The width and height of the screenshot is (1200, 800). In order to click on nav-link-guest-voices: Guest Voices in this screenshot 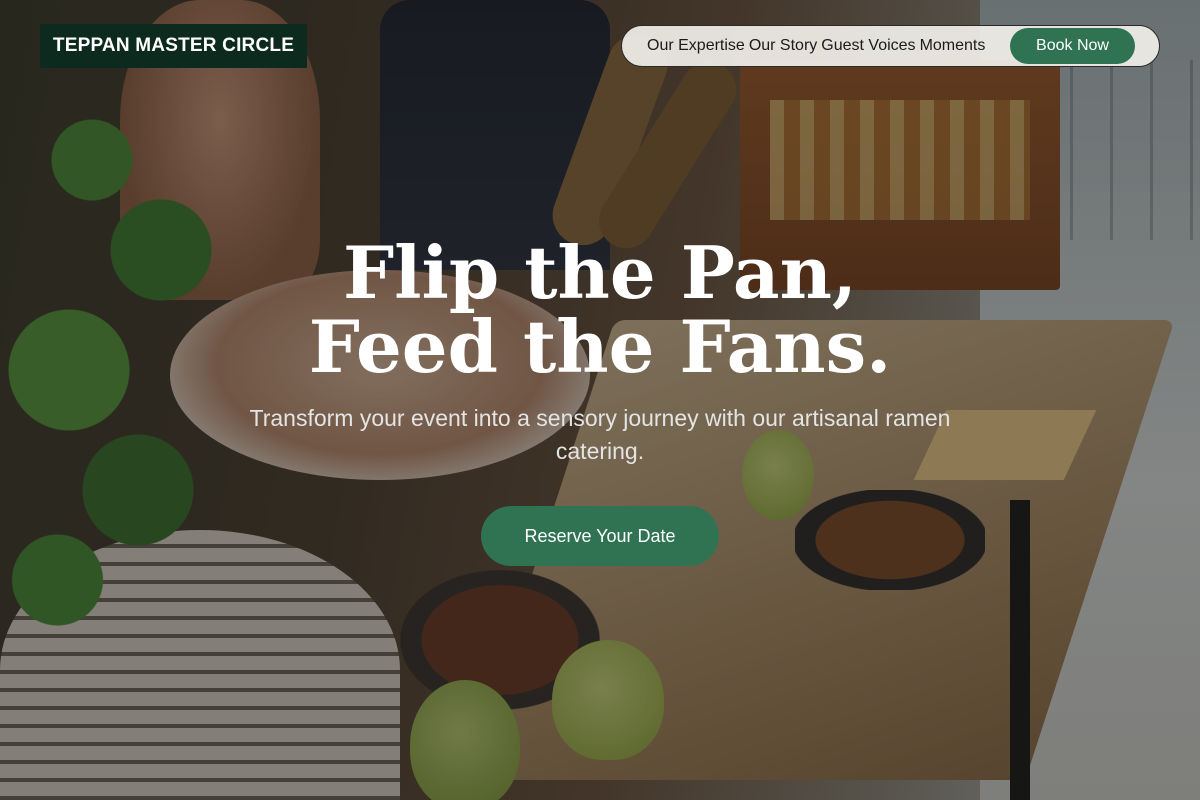, I will do `click(868, 46)`.